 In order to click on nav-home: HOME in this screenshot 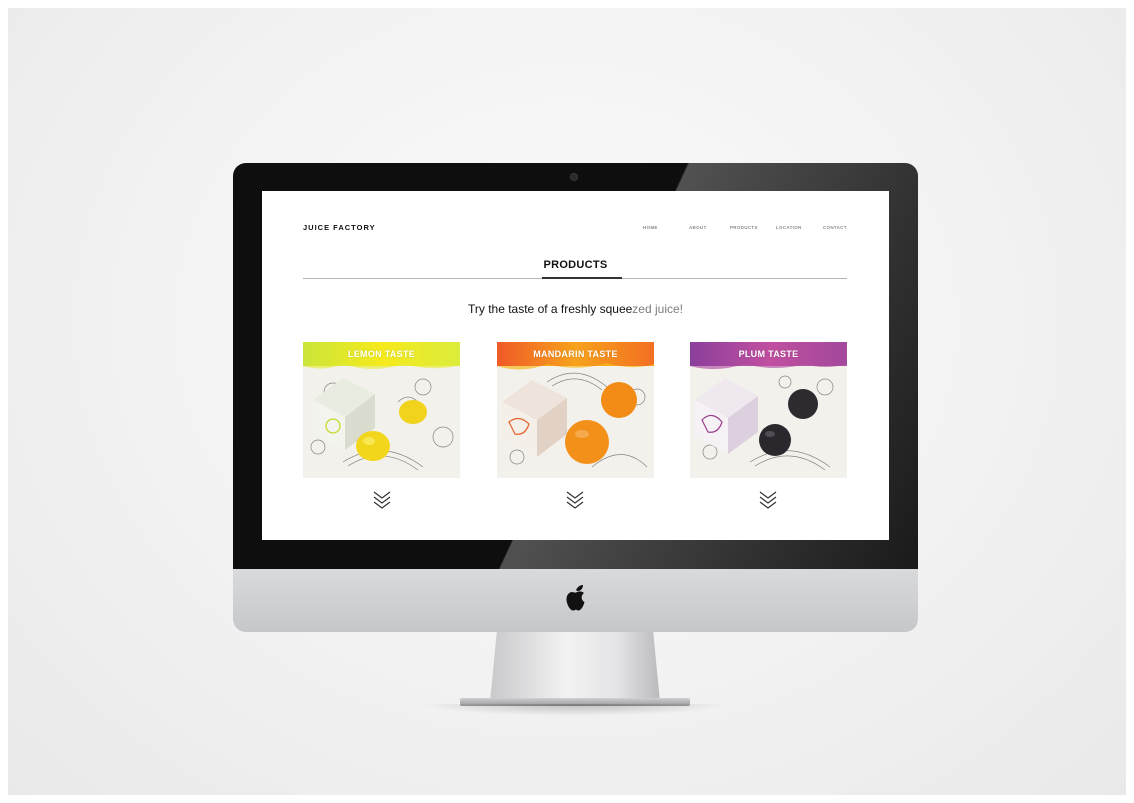, I will do `click(650, 227)`.